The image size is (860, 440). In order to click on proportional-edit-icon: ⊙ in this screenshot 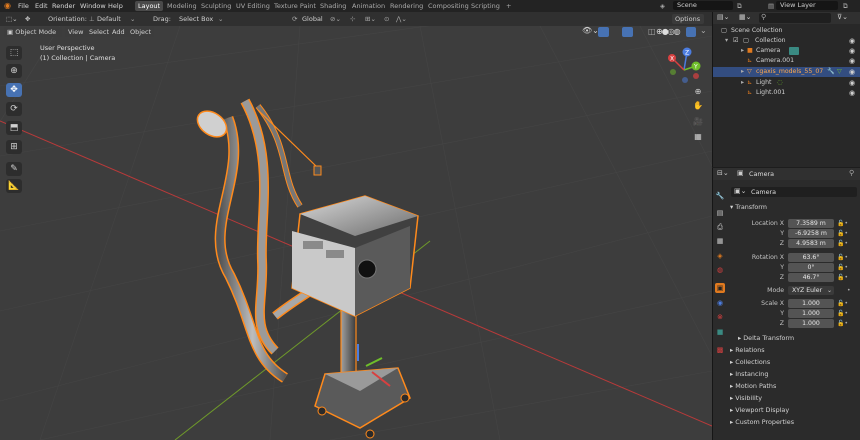, I will do `click(386, 19)`.